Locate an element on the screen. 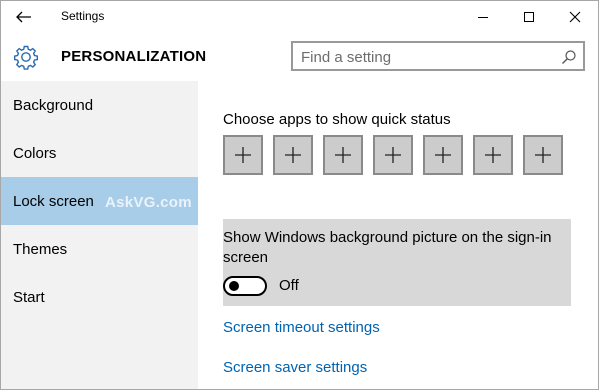 The width and height of the screenshot is (599, 390). title-bar: Settings is located at coordinates (299, 17).